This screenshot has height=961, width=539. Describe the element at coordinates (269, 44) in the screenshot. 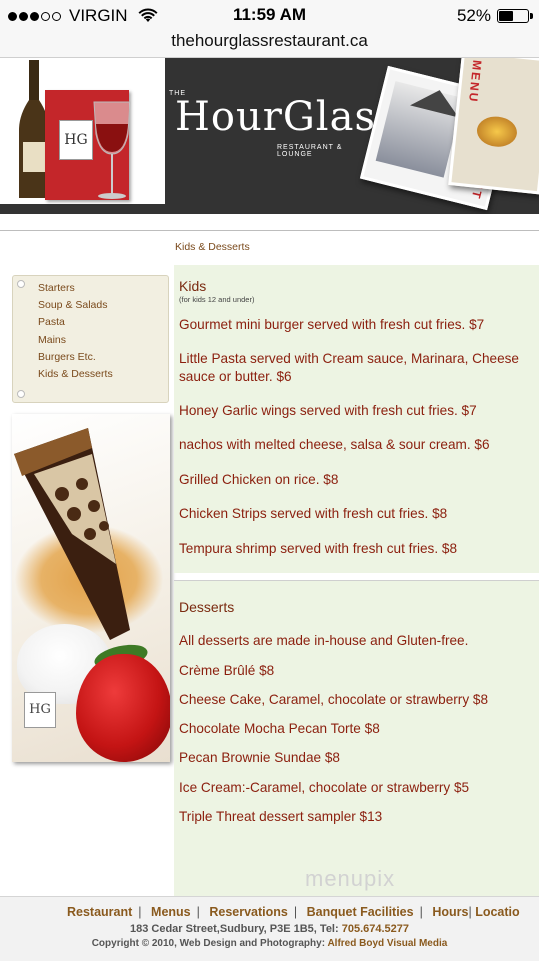

I see `address-bar: thehourglassrestaurant.ca` at that location.